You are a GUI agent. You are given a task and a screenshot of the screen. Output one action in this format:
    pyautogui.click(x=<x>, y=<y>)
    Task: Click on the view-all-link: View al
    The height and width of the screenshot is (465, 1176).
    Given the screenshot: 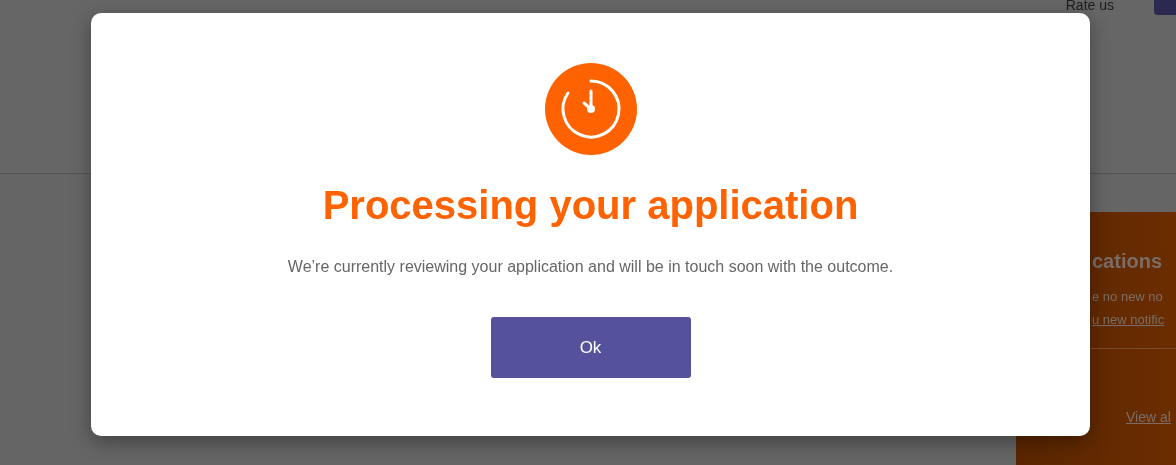 What is the action you would take?
    pyautogui.click(x=1148, y=417)
    